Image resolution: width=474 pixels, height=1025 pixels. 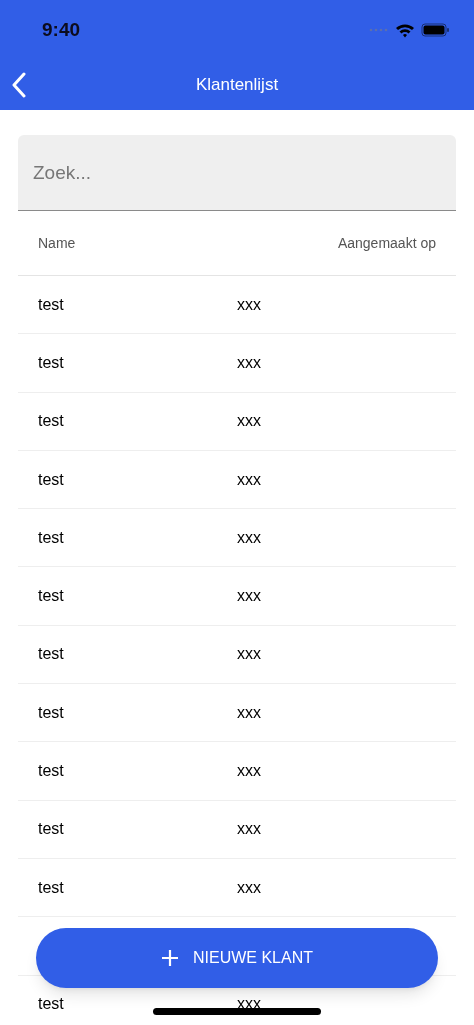 I want to click on column-header: Aangemaakt op, so click(x=386, y=243).